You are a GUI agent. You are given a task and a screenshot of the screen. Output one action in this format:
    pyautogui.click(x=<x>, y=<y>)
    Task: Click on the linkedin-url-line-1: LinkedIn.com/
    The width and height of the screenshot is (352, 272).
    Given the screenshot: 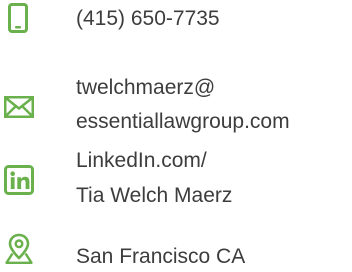 What is the action you would take?
    pyautogui.click(x=141, y=160)
    